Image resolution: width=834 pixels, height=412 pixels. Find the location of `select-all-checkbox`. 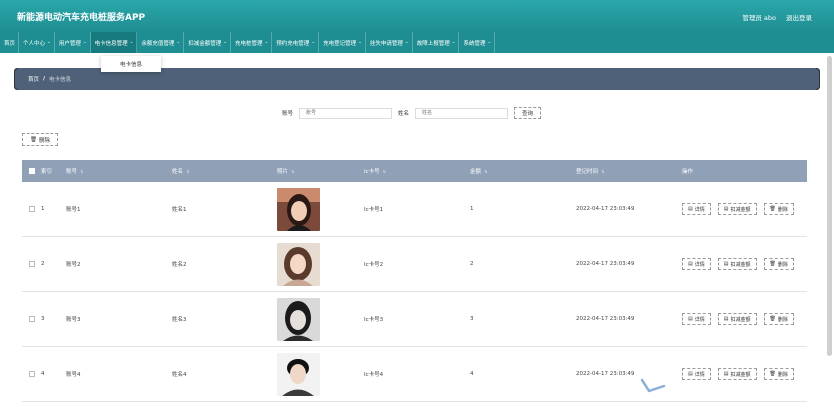

select-all-checkbox is located at coordinates (31, 171).